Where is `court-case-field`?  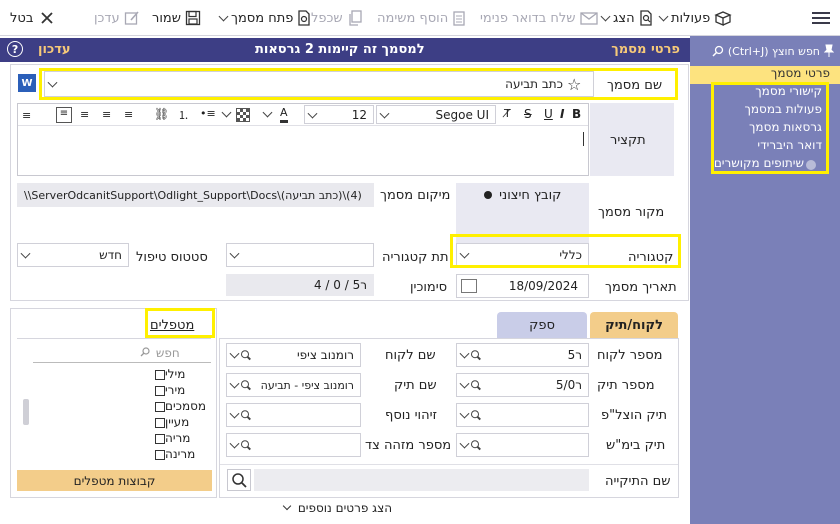
court-case-field is located at coordinates (522, 445).